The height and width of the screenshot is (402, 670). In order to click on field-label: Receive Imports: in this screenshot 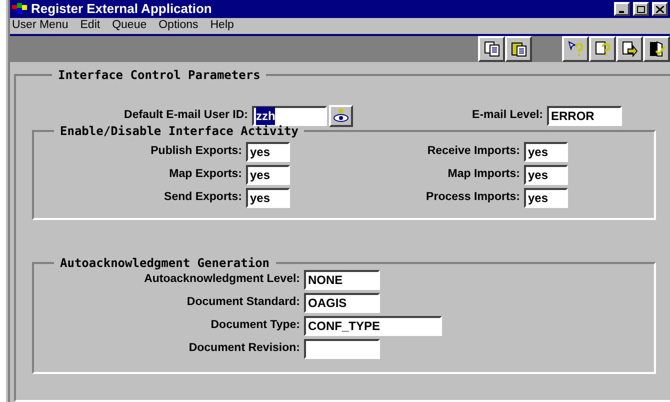, I will do `click(473, 151)`.